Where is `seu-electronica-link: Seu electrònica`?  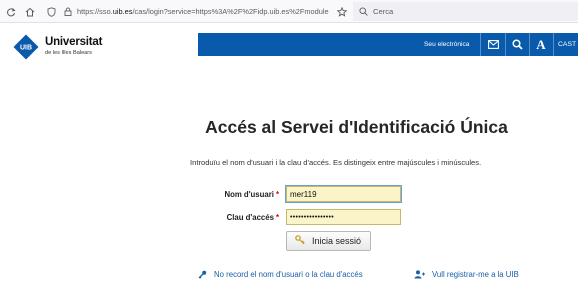 seu-electronica-link: Seu electrònica is located at coordinates (446, 44).